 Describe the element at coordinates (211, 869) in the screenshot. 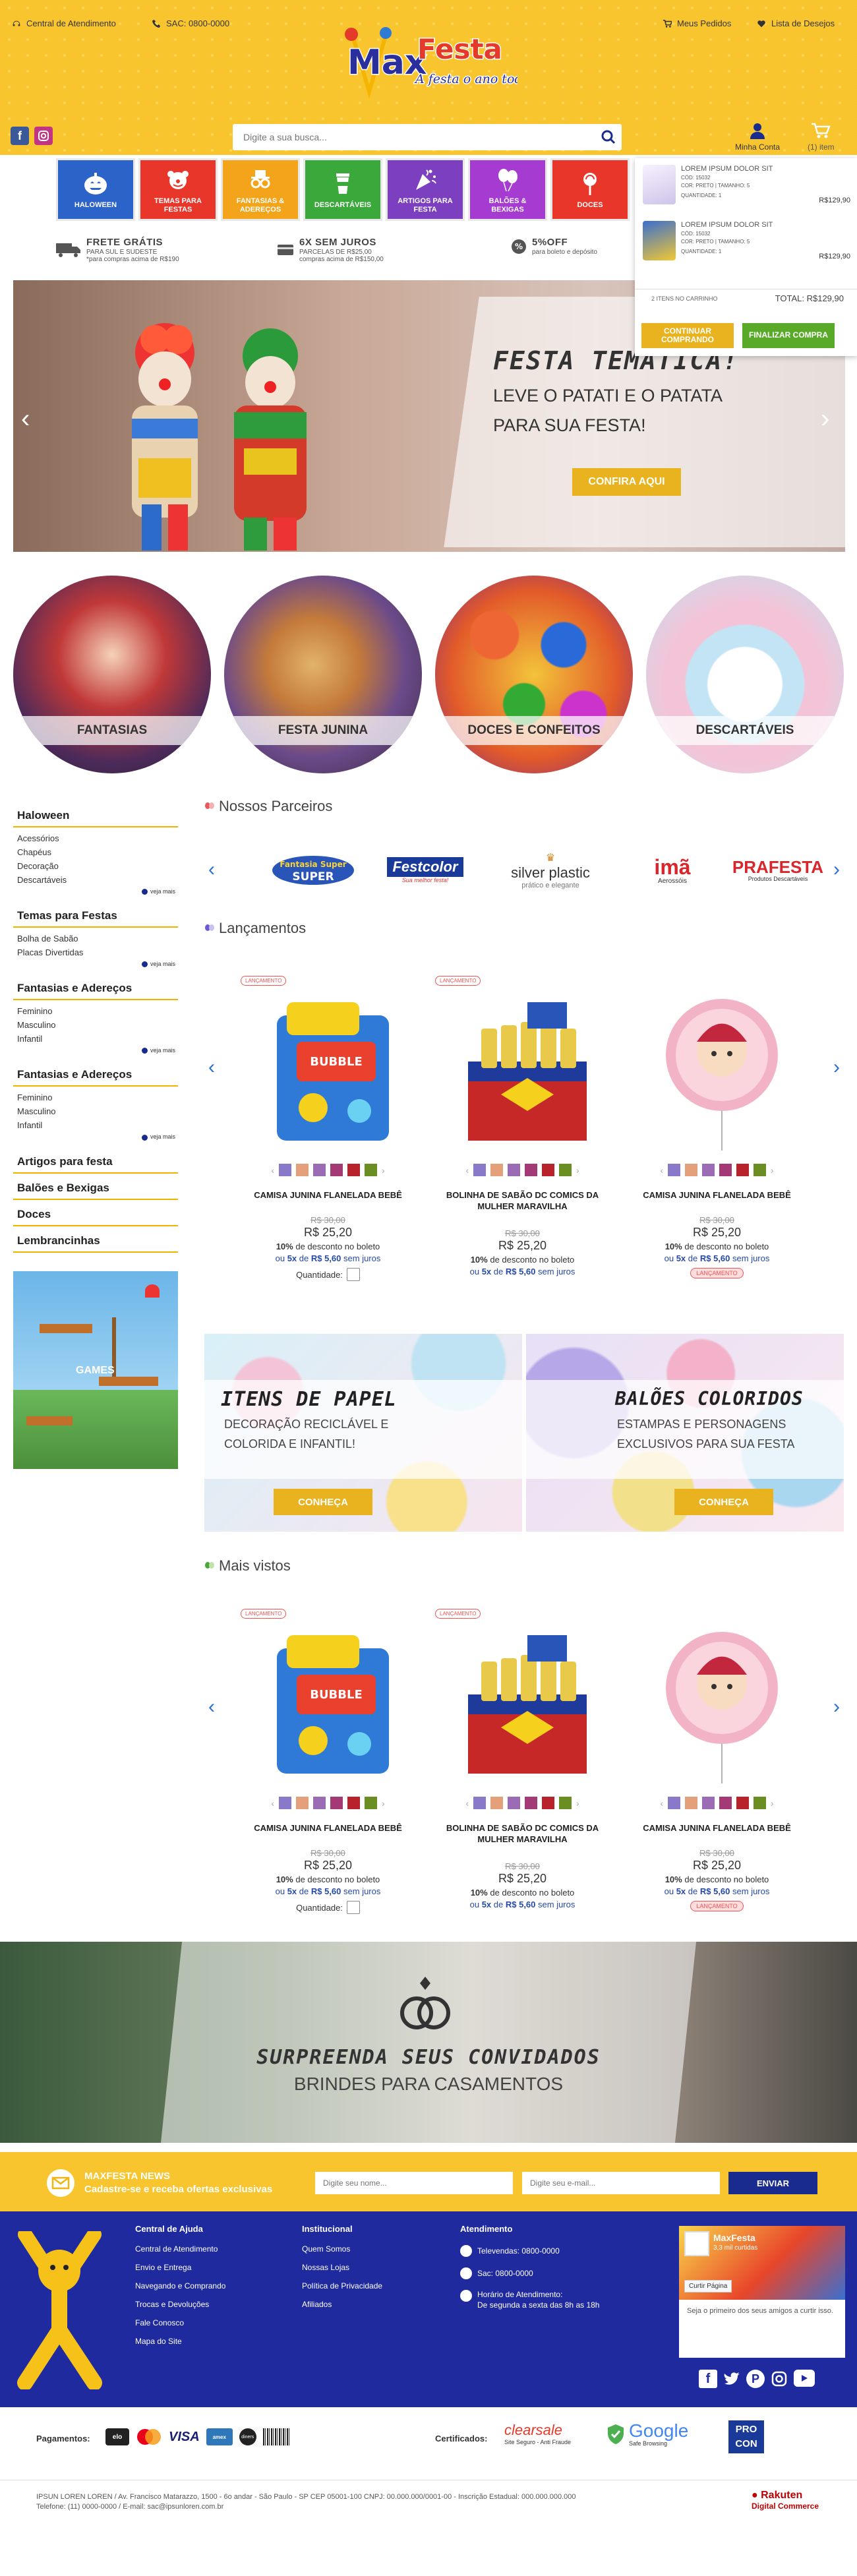

I see `partners-prev-arrow: ‹` at that location.